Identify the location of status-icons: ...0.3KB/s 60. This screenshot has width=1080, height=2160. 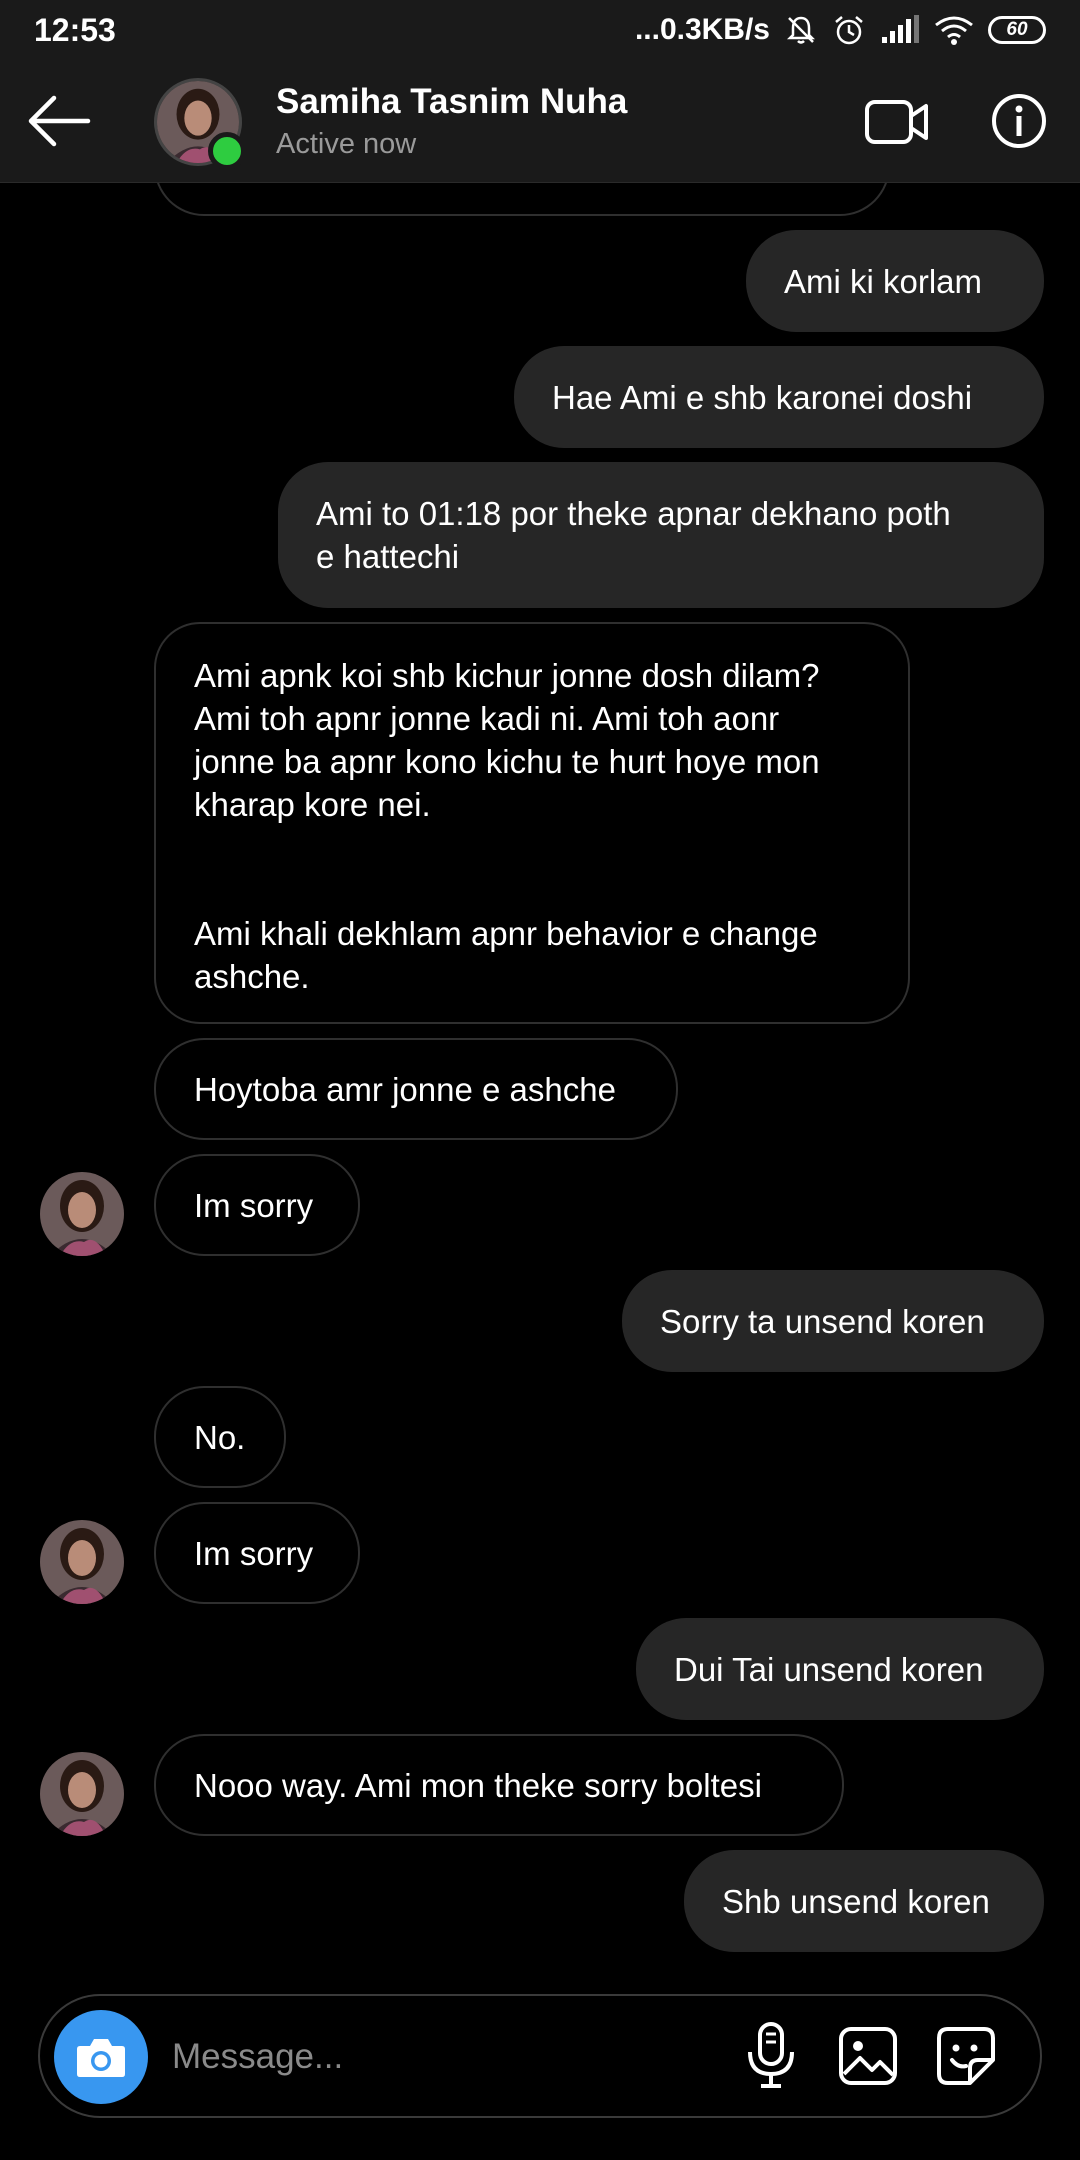
(840, 30).